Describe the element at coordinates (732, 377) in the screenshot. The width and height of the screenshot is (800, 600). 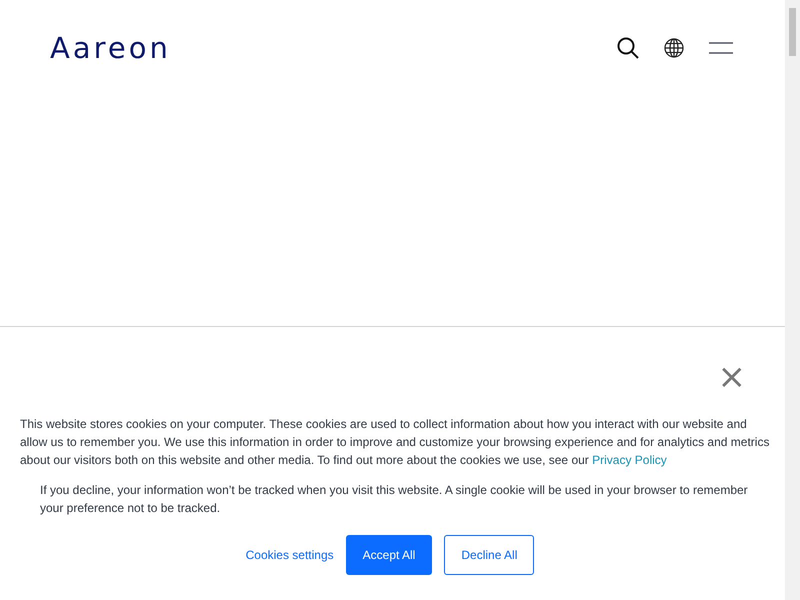
I see `close-button: ×` at that location.